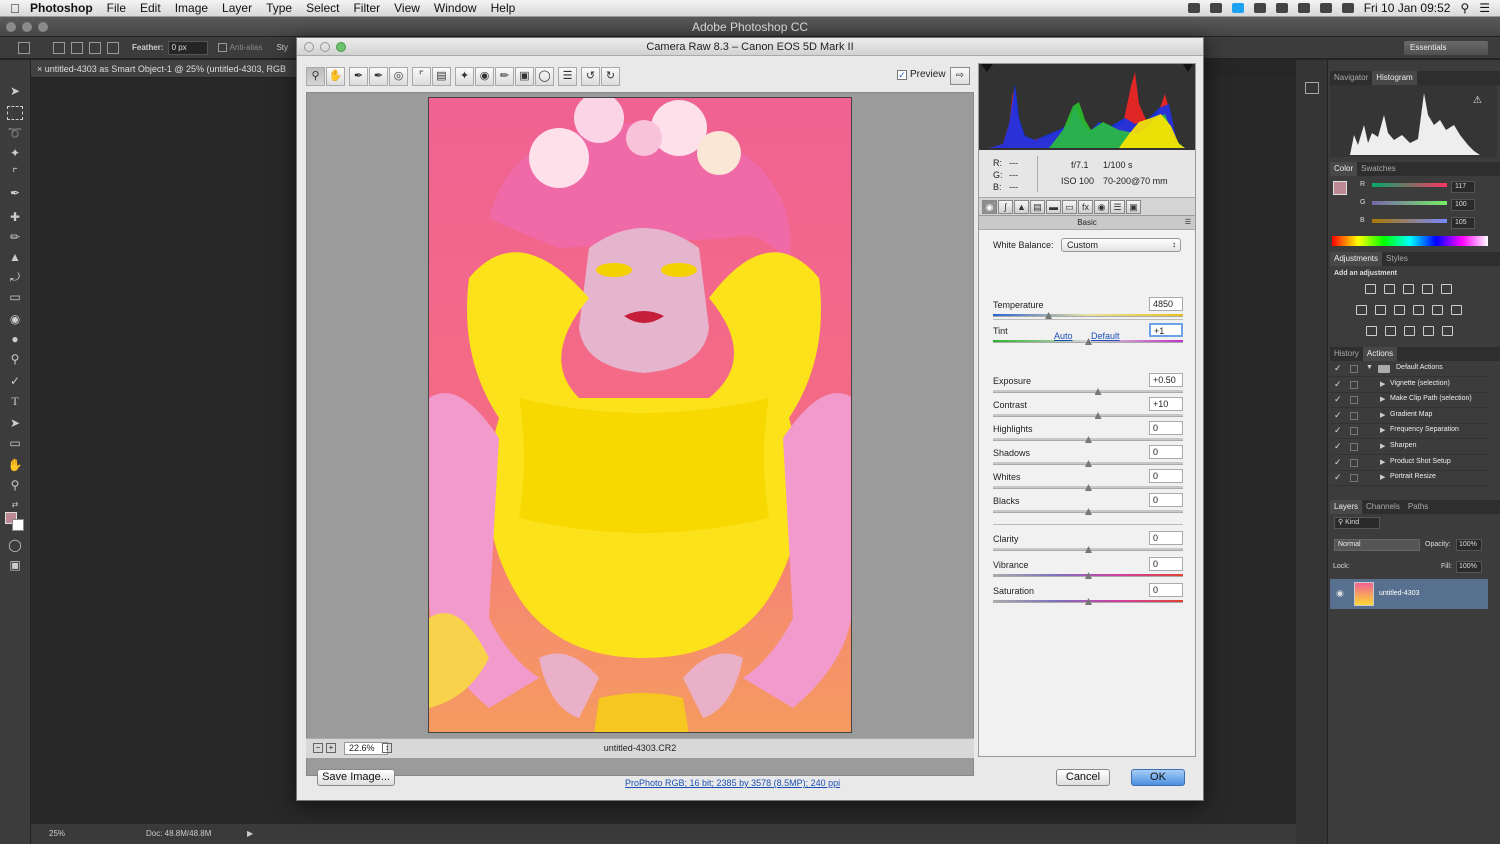 Image resolution: width=1500 pixels, height=844 pixels. What do you see at coordinates (1037, 206) in the screenshot?
I see `hsl-tab-icon: ▤` at bounding box center [1037, 206].